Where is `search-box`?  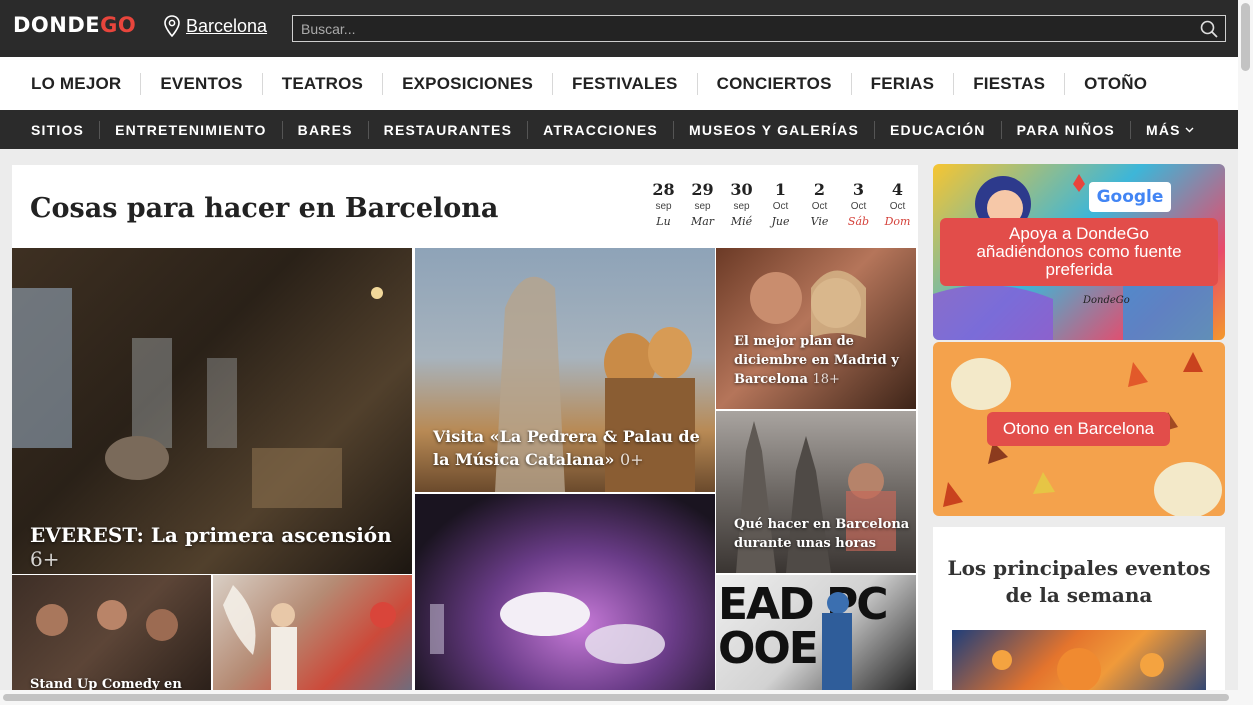 search-box is located at coordinates (759, 28).